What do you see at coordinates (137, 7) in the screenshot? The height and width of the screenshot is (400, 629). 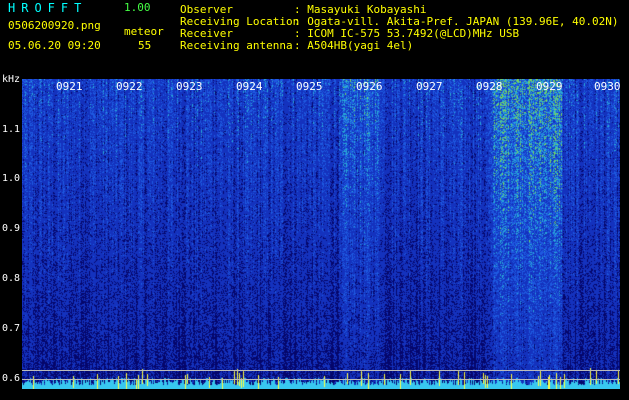 I see `app-version: 1.00` at bounding box center [137, 7].